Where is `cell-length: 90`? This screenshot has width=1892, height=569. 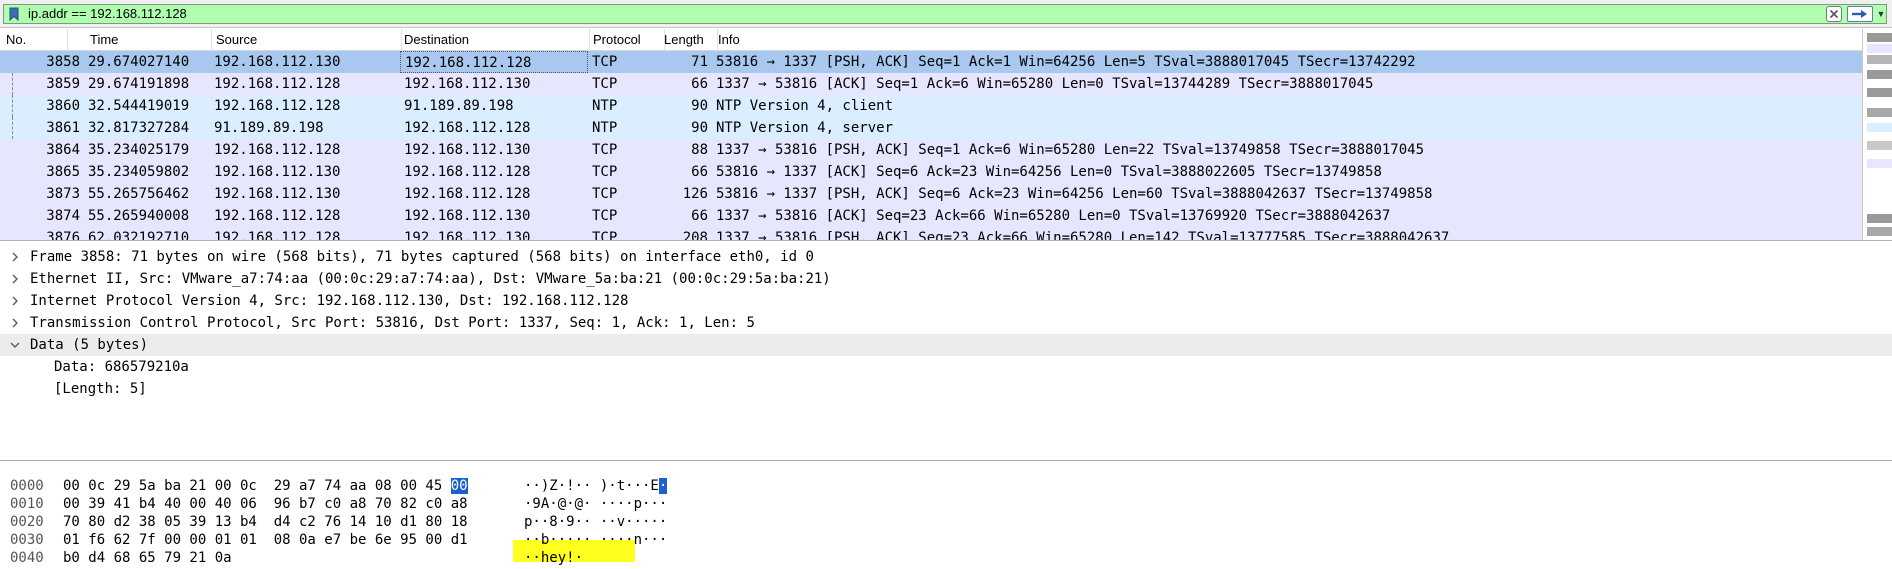 cell-length: 90 is located at coordinates (699, 128).